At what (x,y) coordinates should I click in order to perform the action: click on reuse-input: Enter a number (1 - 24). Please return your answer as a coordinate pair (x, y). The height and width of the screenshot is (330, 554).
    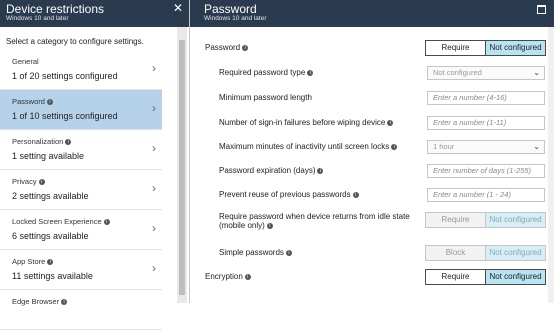
    Looking at the image, I should click on (486, 195).